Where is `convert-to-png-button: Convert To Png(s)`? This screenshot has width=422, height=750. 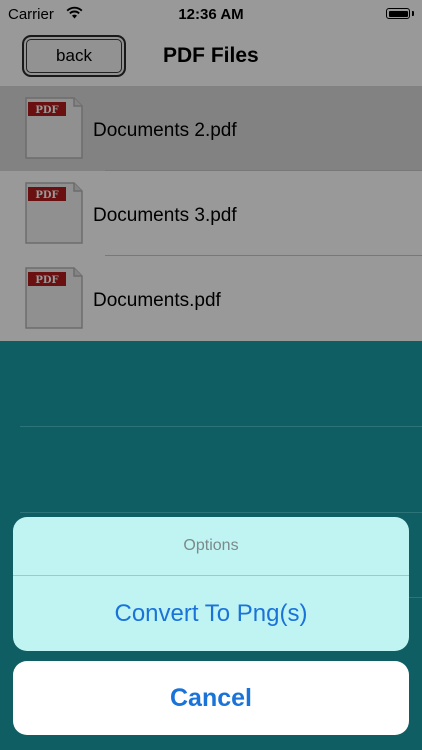 convert-to-png-button: Convert To Png(s) is located at coordinates (211, 613).